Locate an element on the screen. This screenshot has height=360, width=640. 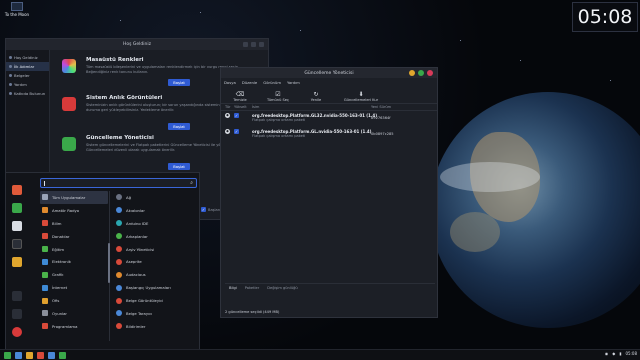
tab-changelog: Değişim günlüğü is located at coordinates (282, 288).